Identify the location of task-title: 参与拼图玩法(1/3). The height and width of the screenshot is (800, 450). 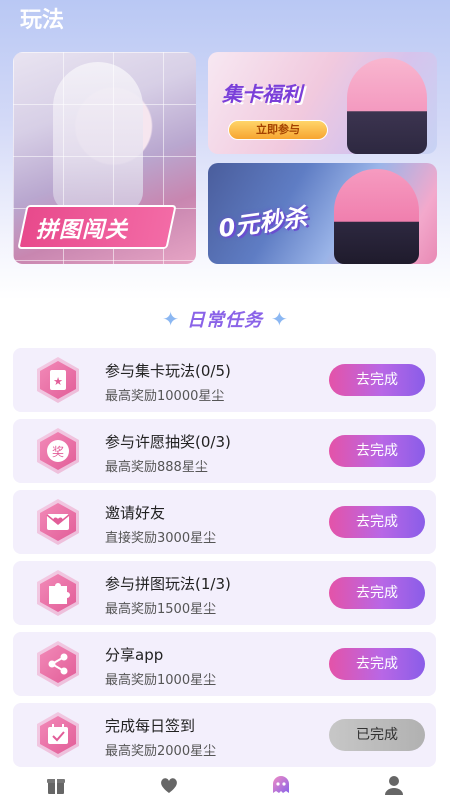
(168, 584).